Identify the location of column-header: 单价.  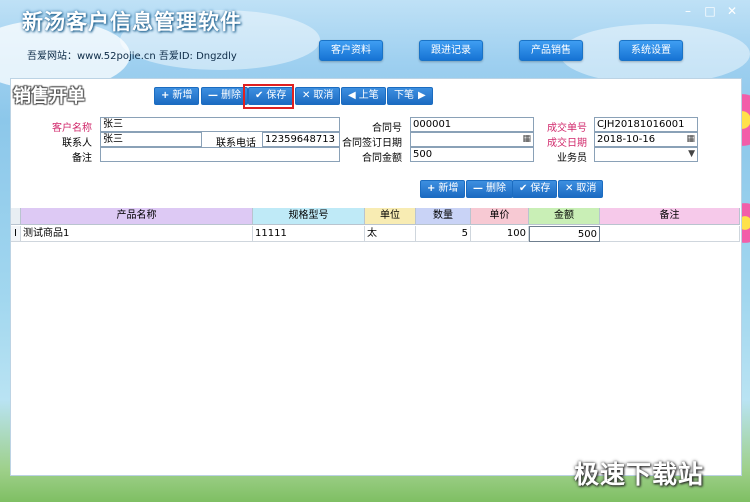
(500, 216).